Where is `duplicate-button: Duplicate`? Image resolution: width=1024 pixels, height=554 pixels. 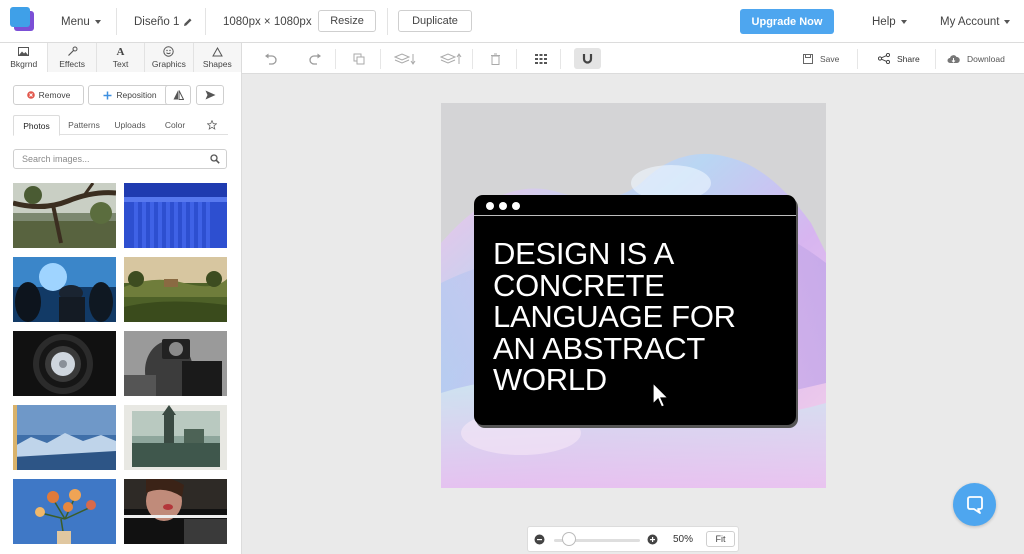
duplicate-button: Duplicate is located at coordinates (435, 21).